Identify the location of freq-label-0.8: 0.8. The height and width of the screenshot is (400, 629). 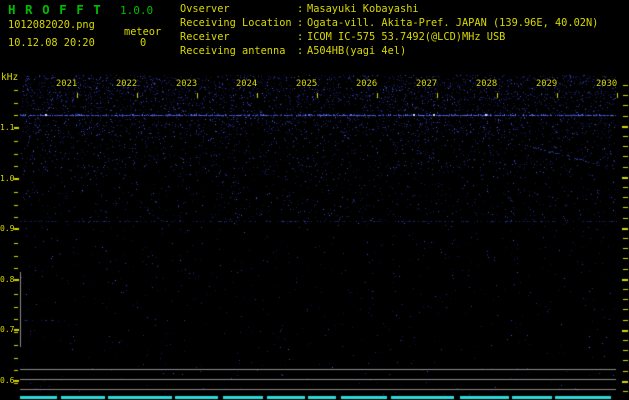
(7, 279).